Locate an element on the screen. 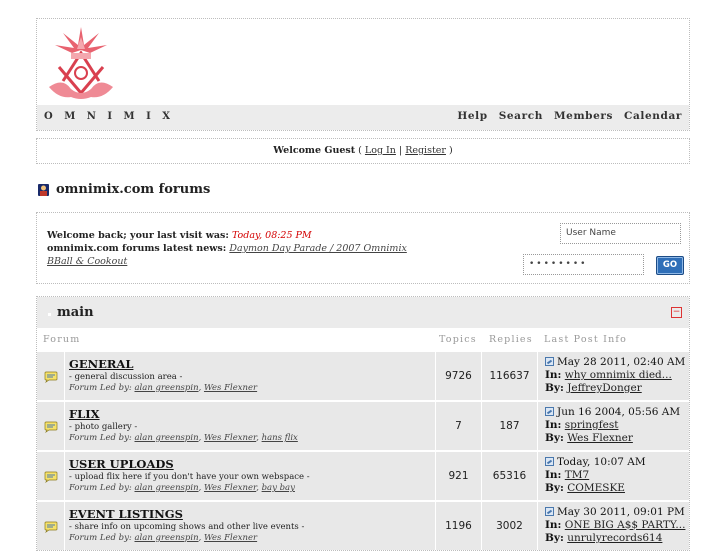 This screenshot has width=727, height=551. col-last-post: Last Post Info is located at coordinates (586, 339).